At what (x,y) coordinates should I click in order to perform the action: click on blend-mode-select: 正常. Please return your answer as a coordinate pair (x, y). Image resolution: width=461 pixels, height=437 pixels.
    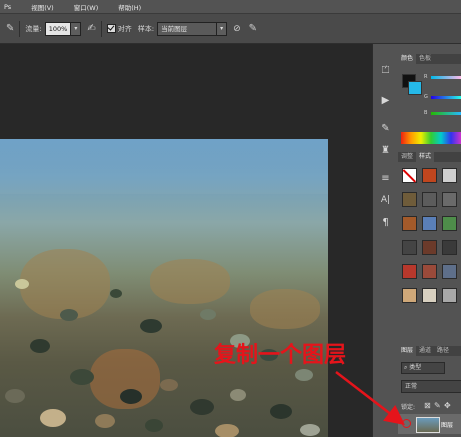
    Looking at the image, I should click on (431, 386).